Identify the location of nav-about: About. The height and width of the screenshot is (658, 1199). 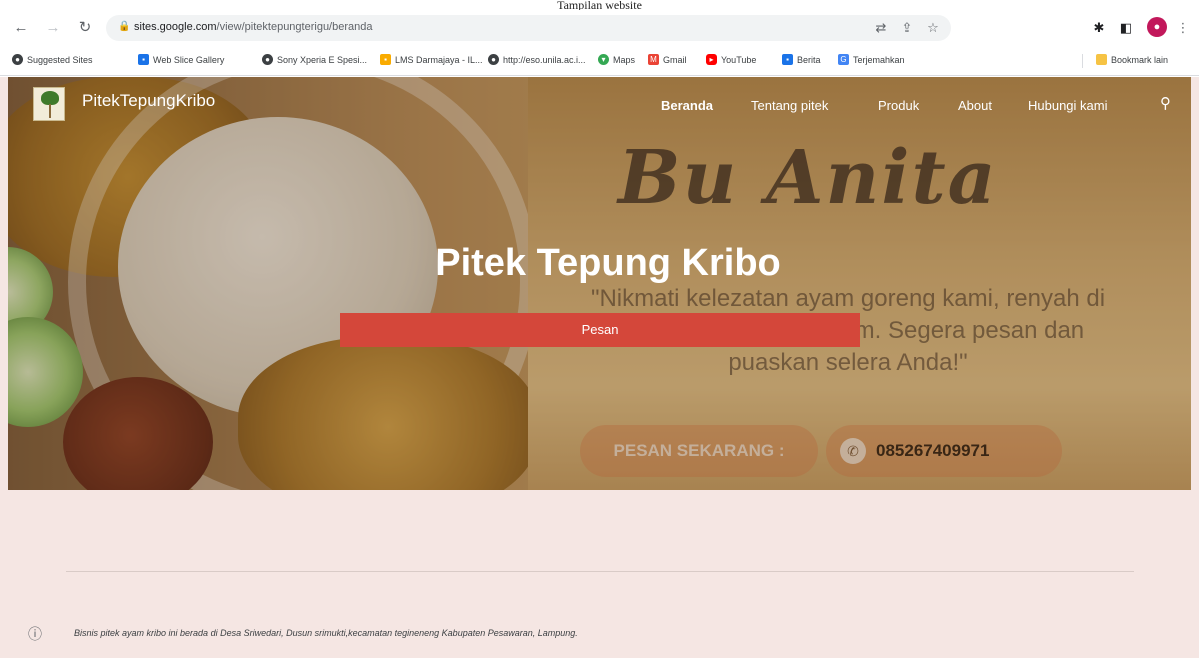
(975, 105).